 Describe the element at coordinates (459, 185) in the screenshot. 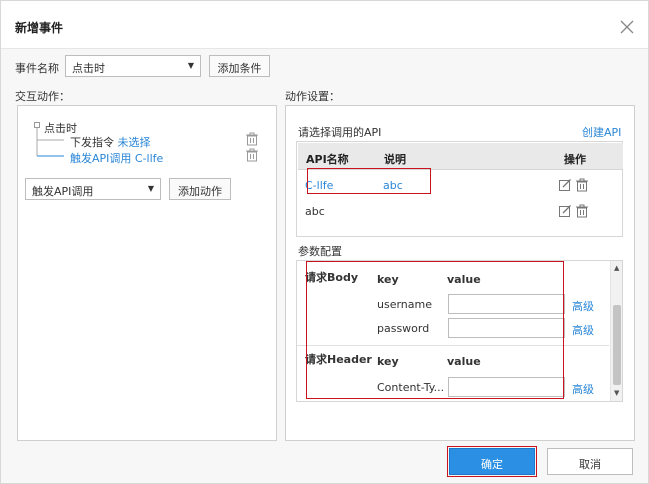

I see `table-row: C-llfe abc` at that location.